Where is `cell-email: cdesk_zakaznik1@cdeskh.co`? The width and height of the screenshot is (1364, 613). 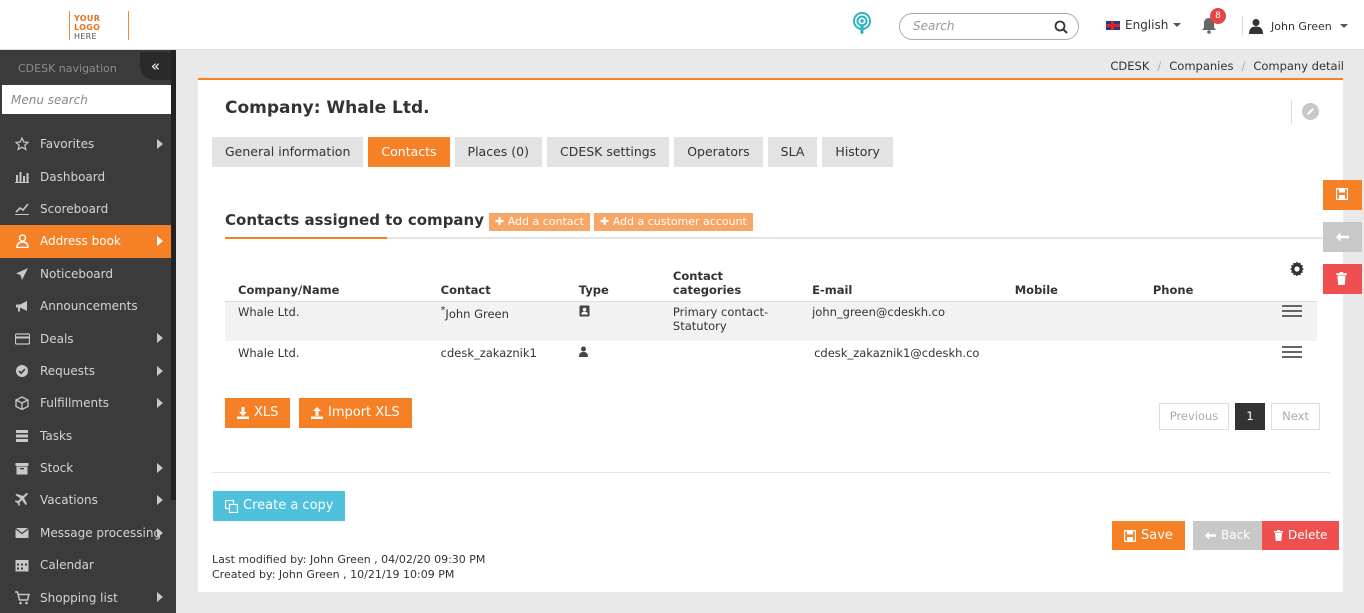 cell-email: cdesk_zakaznik1@cdeskh.co is located at coordinates (900, 360).